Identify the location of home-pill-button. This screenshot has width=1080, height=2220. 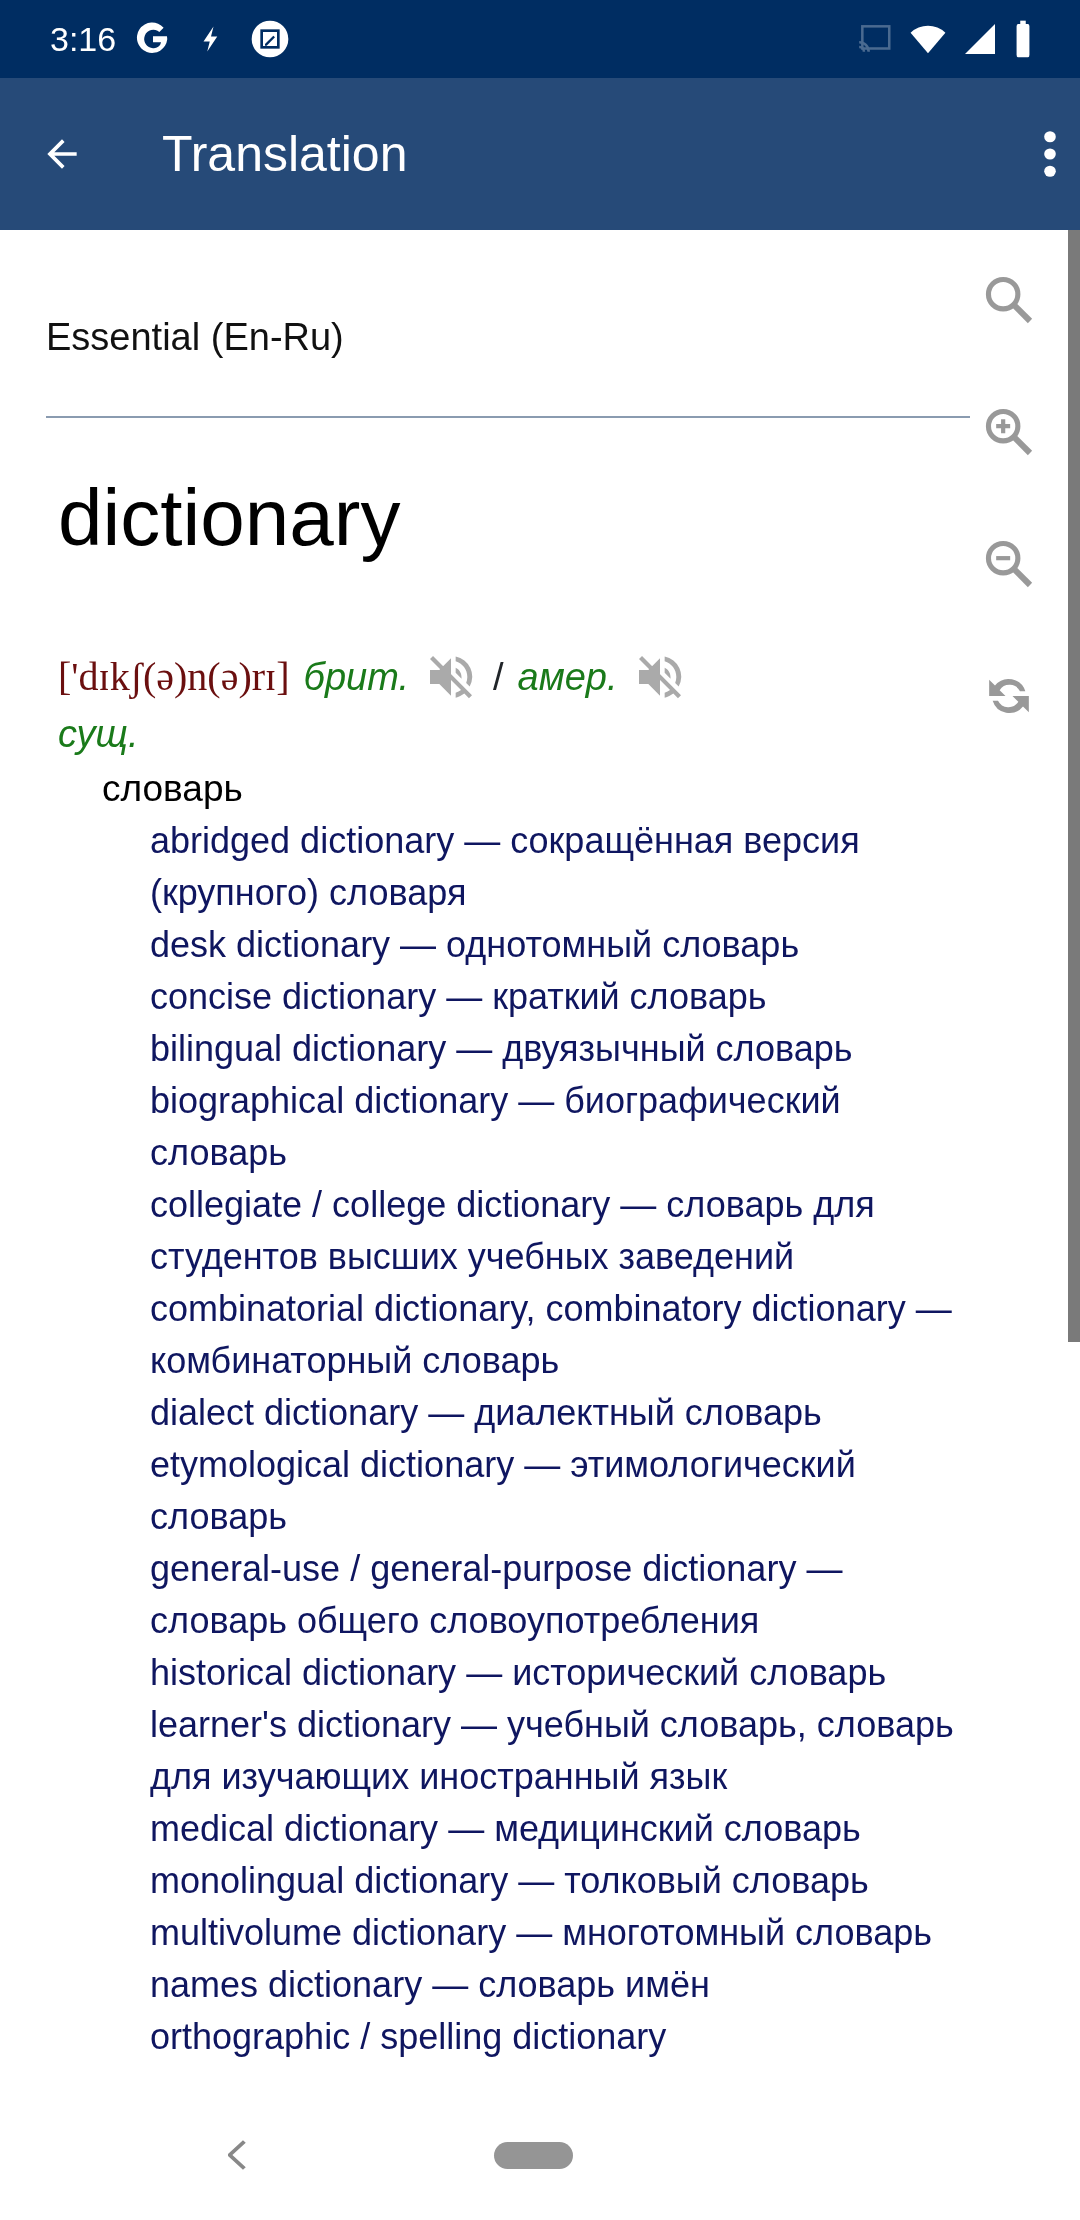
(533, 2155).